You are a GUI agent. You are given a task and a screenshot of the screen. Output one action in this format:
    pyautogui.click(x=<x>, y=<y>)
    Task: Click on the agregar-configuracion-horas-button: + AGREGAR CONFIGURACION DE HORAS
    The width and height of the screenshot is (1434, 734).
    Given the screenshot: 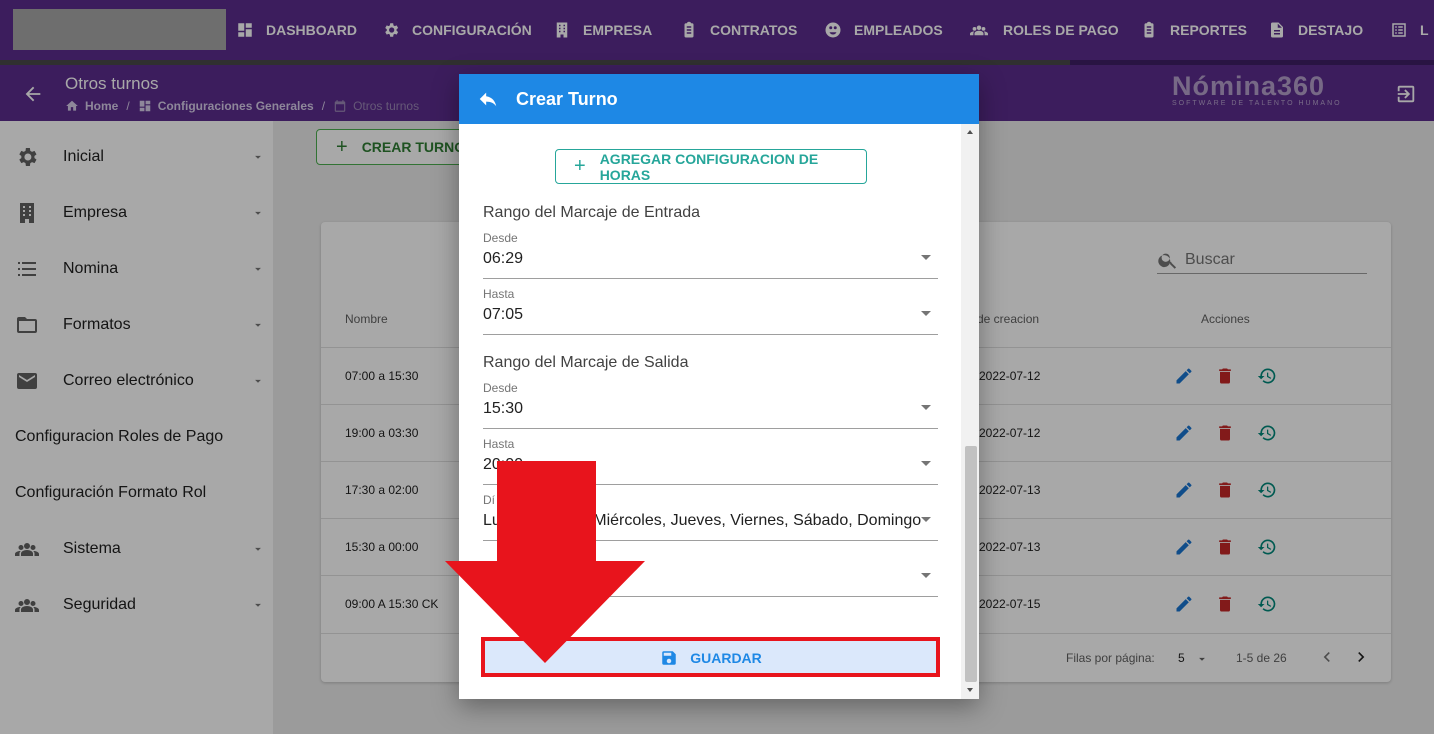 What is the action you would take?
    pyautogui.click(x=711, y=166)
    